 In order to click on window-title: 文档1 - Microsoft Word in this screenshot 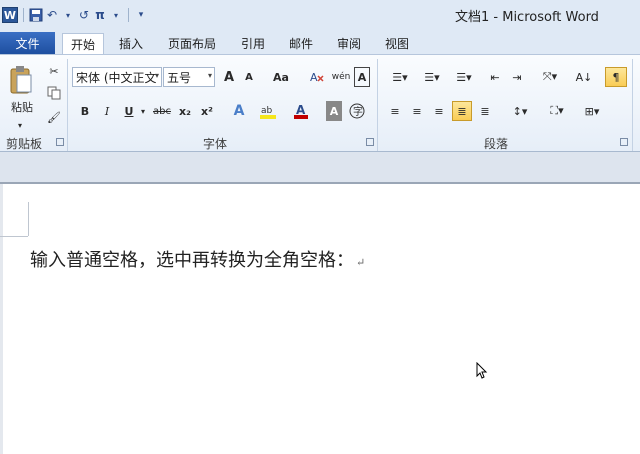, I will do `click(527, 17)`.